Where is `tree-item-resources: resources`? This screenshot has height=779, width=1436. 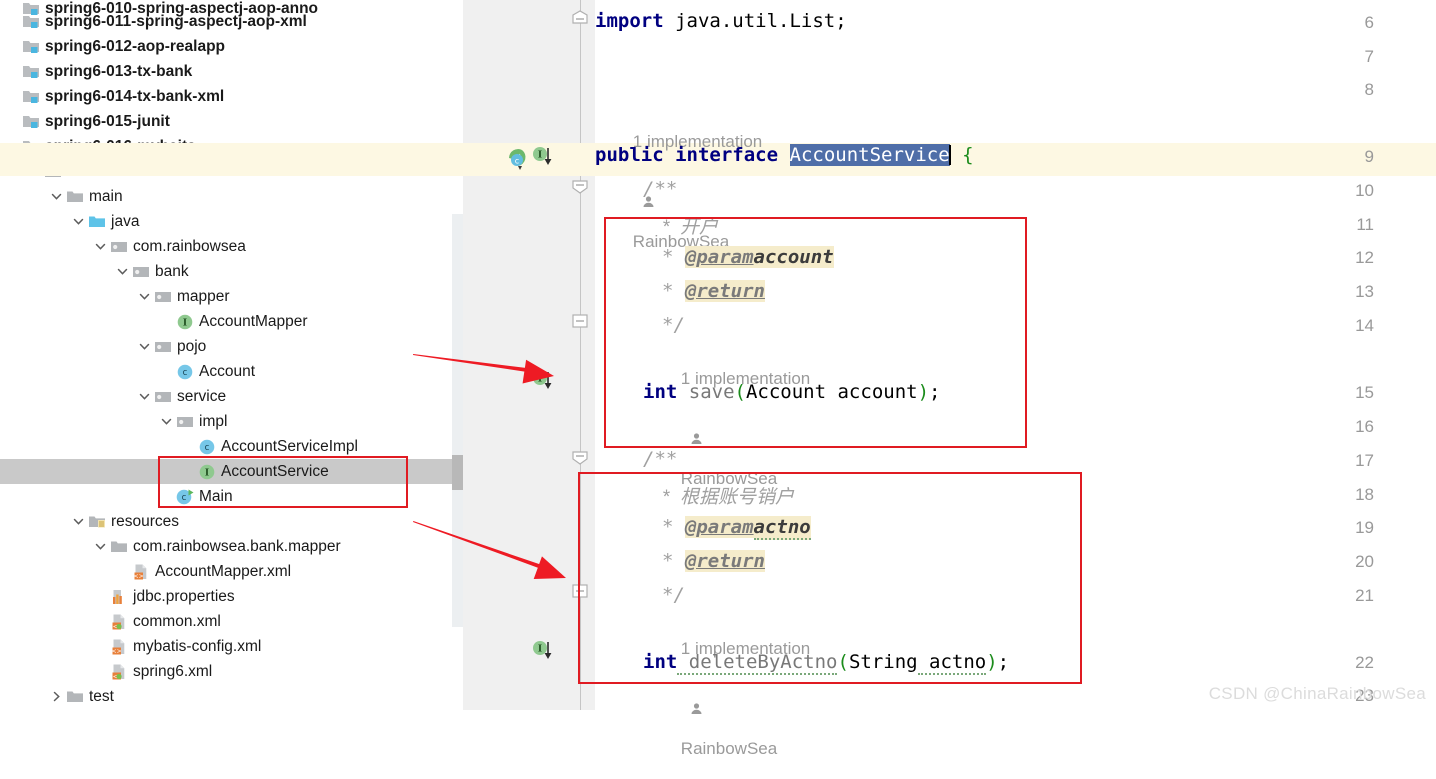
tree-item-resources: resources is located at coordinates (231, 521).